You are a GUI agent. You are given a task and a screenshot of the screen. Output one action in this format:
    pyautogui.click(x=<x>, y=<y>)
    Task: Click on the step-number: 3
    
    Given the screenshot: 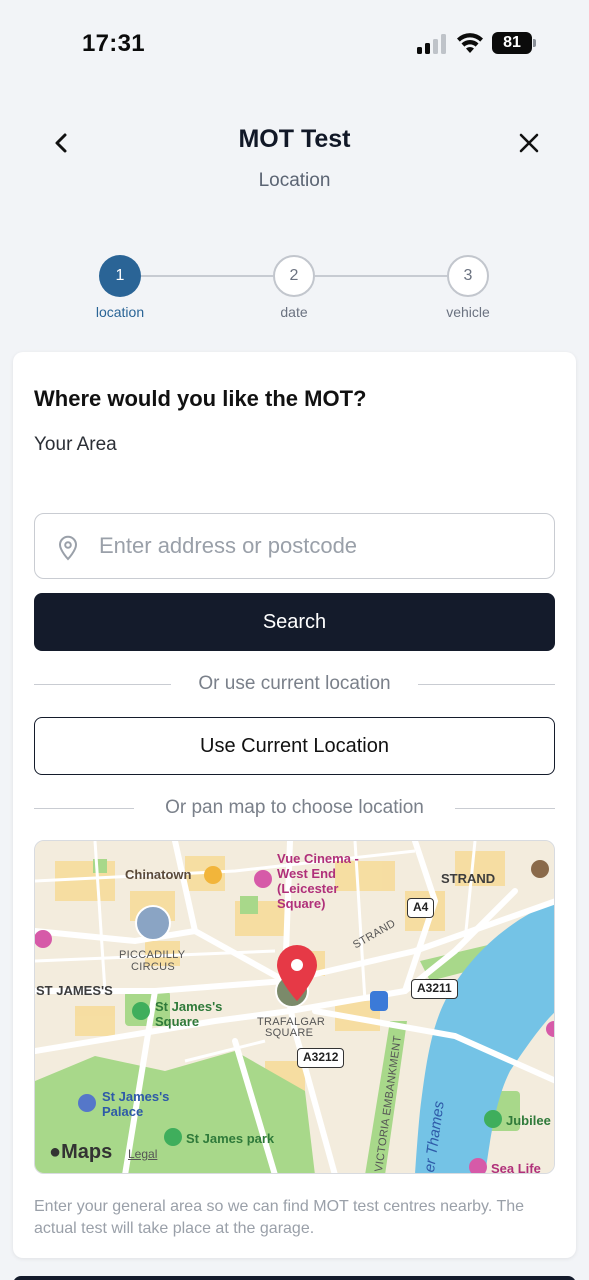 What is the action you would take?
    pyautogui.click(x=468, y=275)
    